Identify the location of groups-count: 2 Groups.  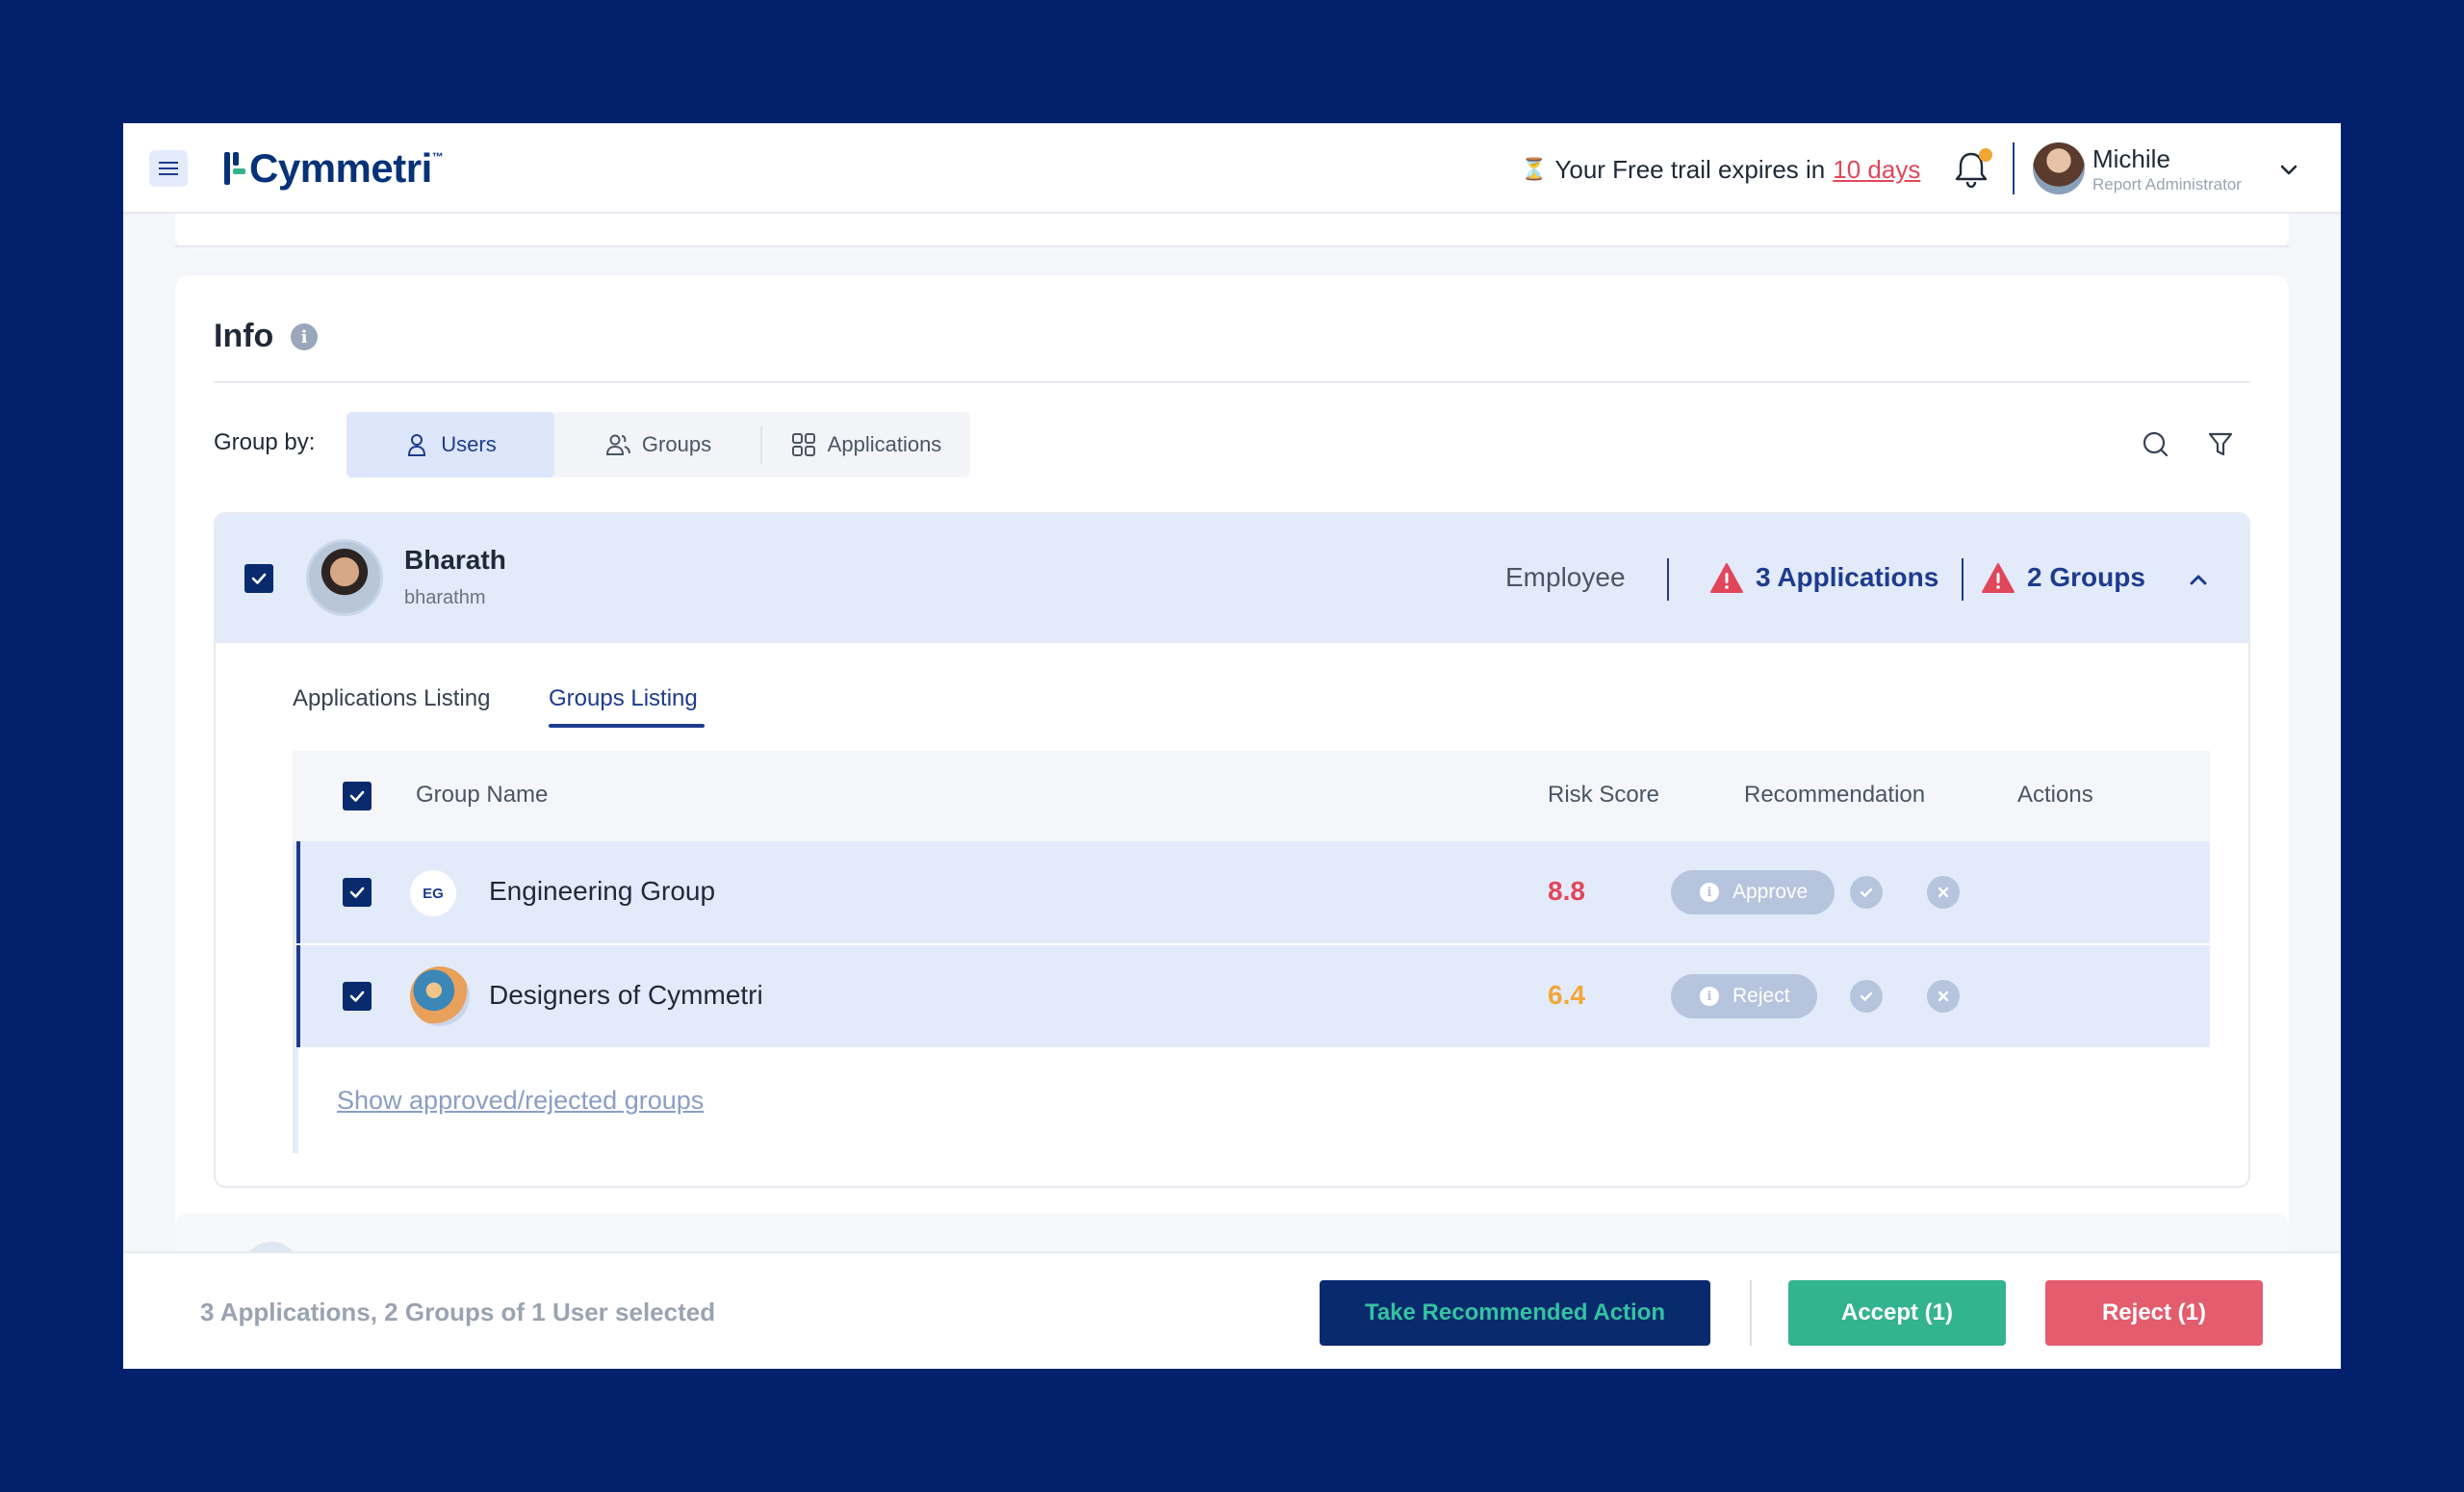
(2086, 577).